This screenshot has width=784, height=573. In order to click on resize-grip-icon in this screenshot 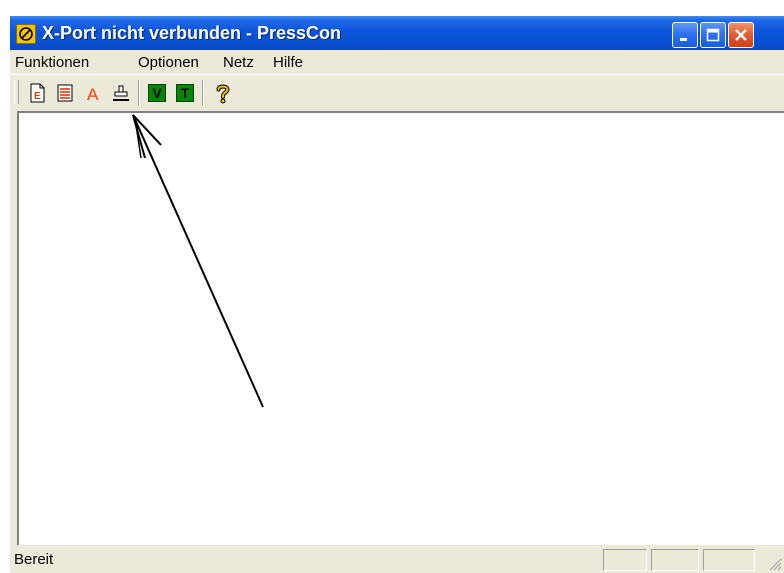, I will do `click(774, 563)`.